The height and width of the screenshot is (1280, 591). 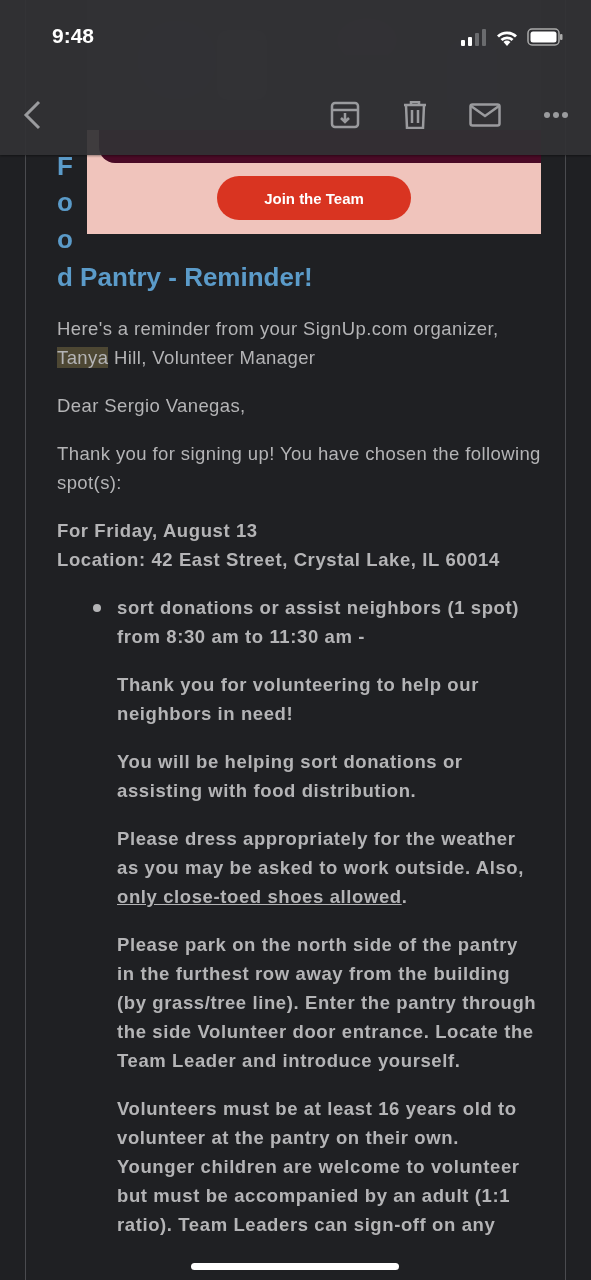 What do you see at coordinates (290, 776) in the screenshot?
I see `detail-text: You will be helping sort donations or assisting with food distribution.` at bounding box center [290, 776].